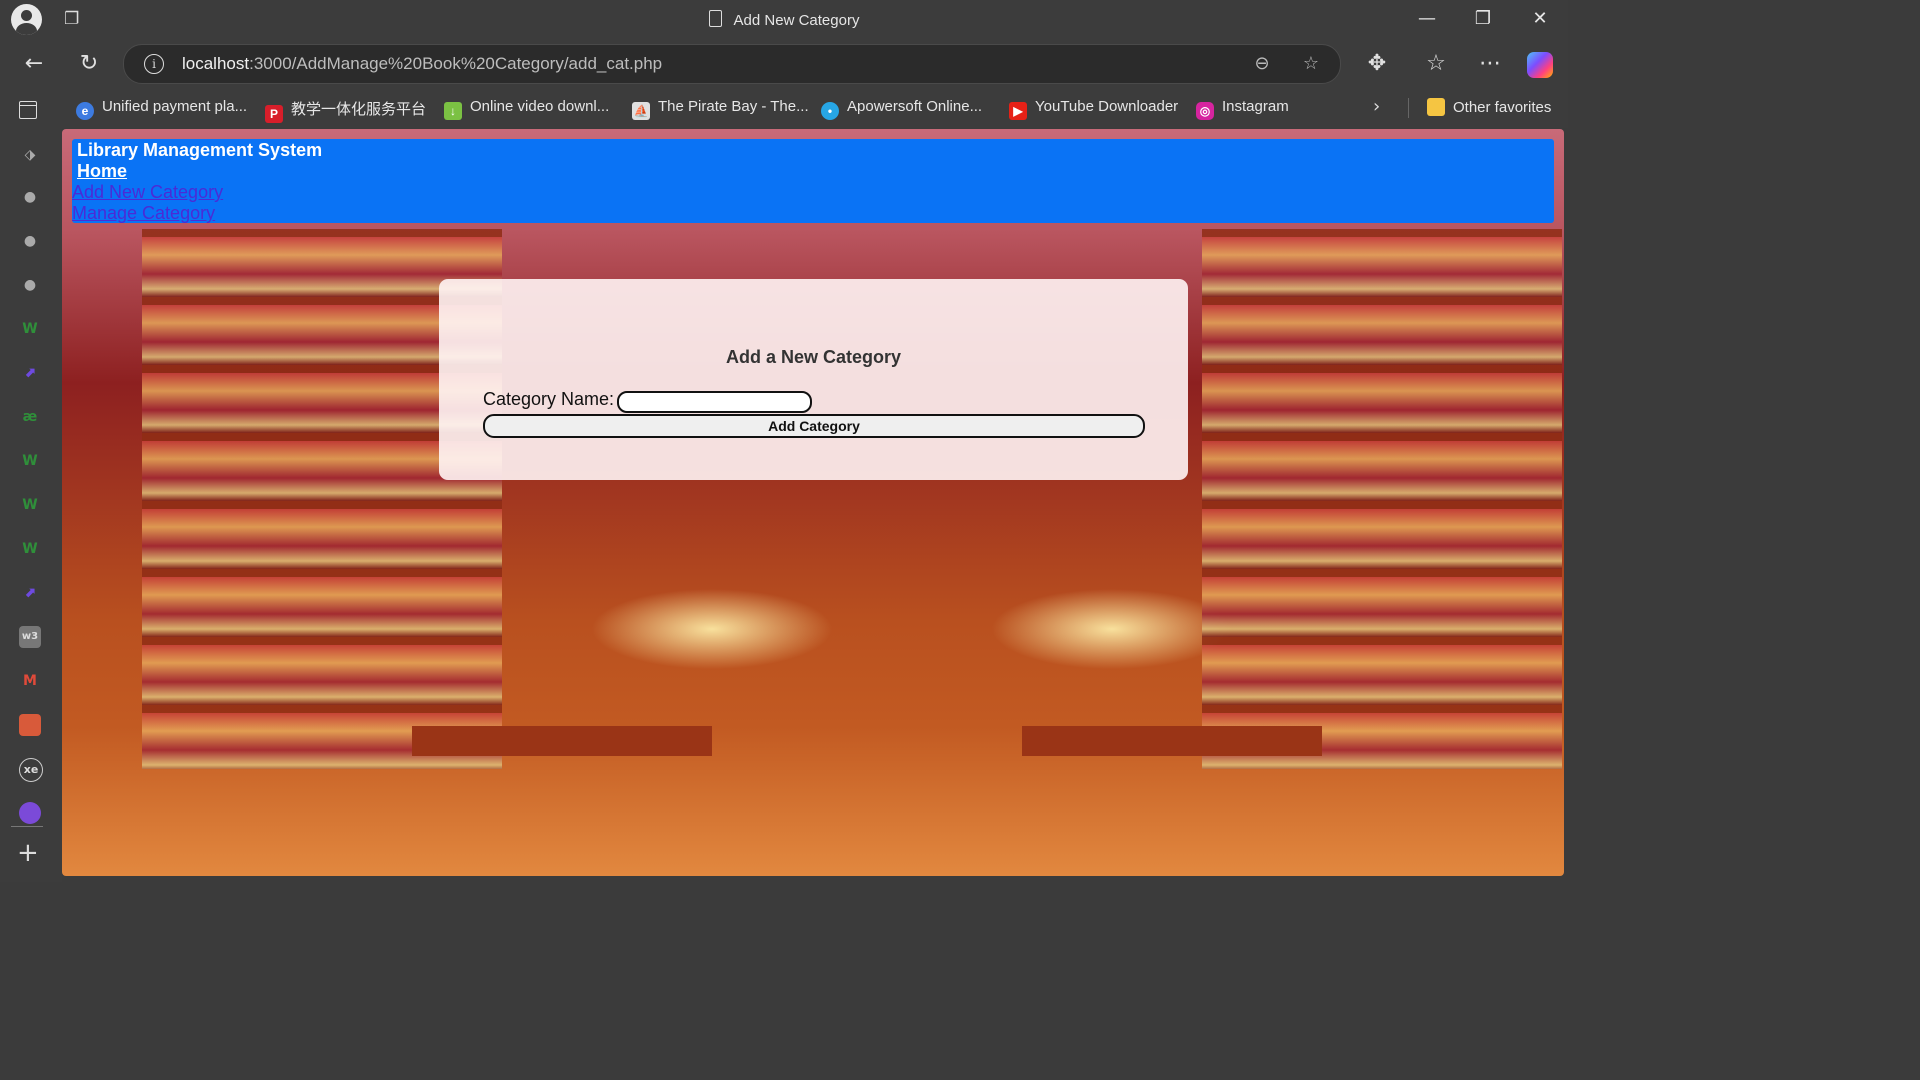  What do you see at coordinates (30, 637) in the screenshot?
I see `w3schools-icon: w3` at bounding box center [30, 637].